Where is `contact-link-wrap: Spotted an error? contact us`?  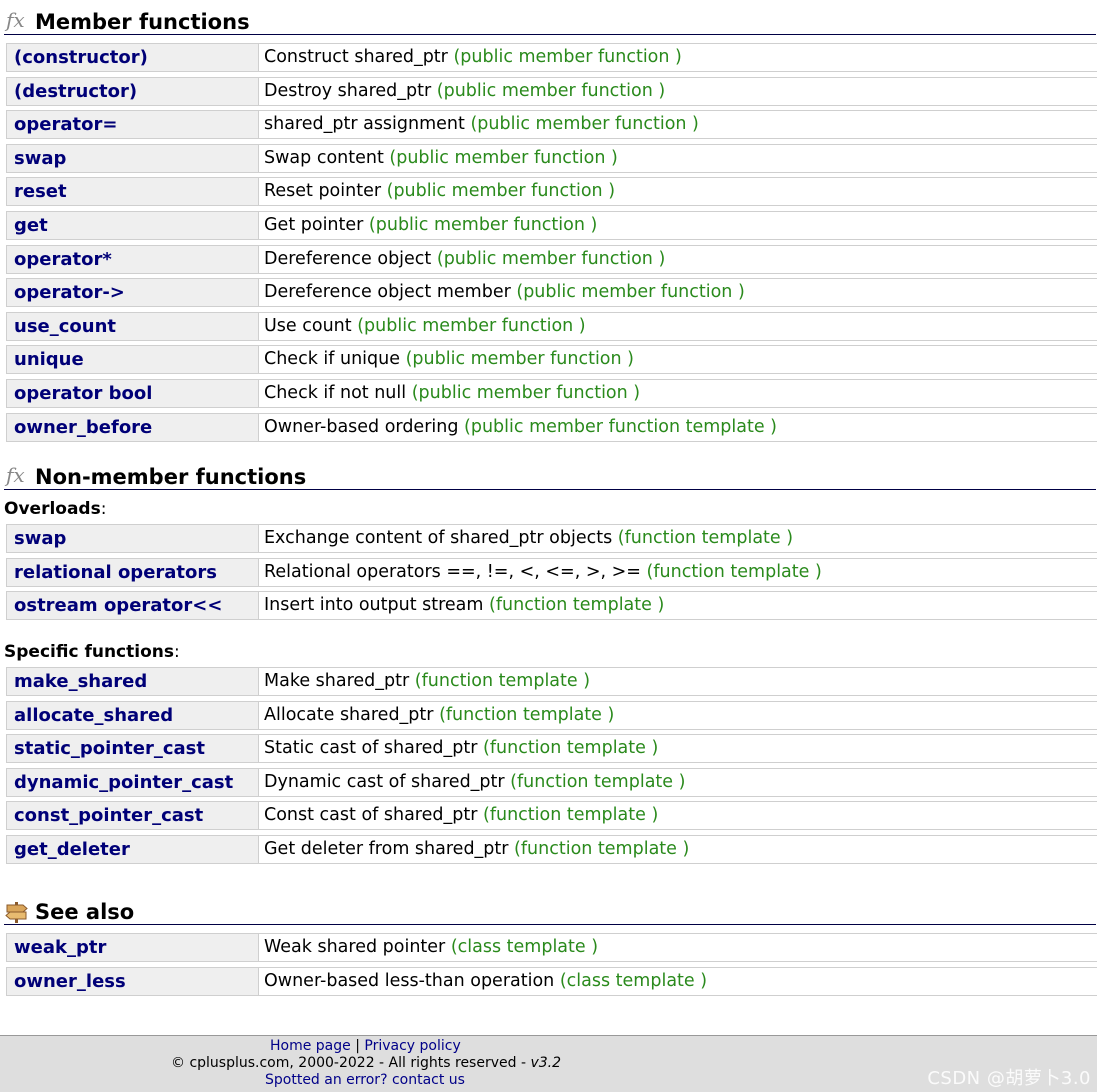
contact-link-wrap: Spotted an error? contact us is located at coordinates (365, 1080).